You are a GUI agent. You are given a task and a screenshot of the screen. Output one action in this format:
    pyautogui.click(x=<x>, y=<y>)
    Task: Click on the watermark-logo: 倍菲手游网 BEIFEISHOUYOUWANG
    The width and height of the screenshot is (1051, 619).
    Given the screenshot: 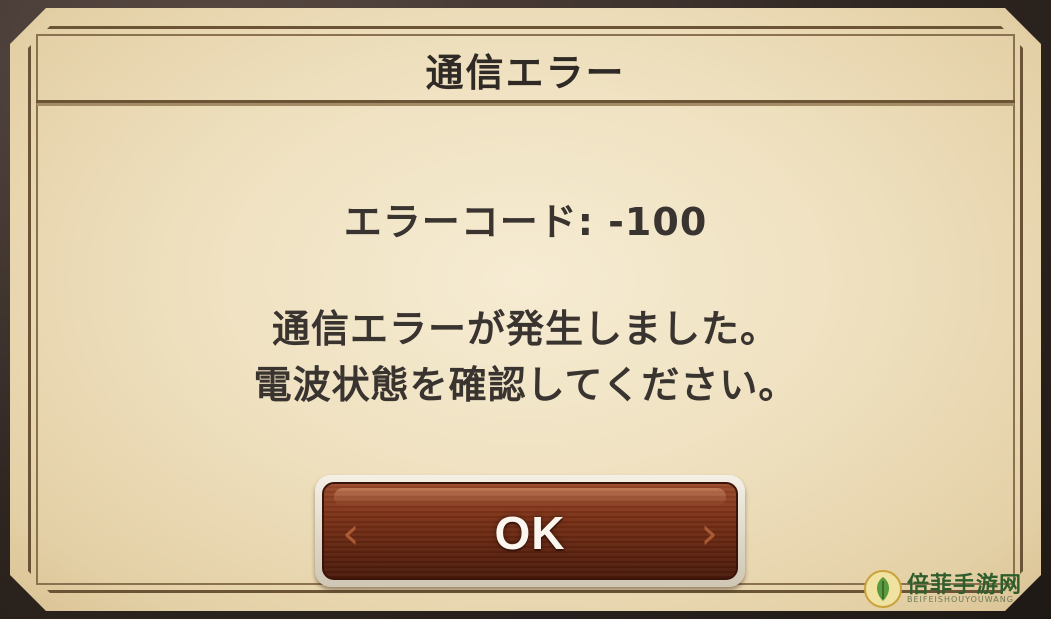 What is the action you would take?
    pyautogui.click(x=953, y=590)
    